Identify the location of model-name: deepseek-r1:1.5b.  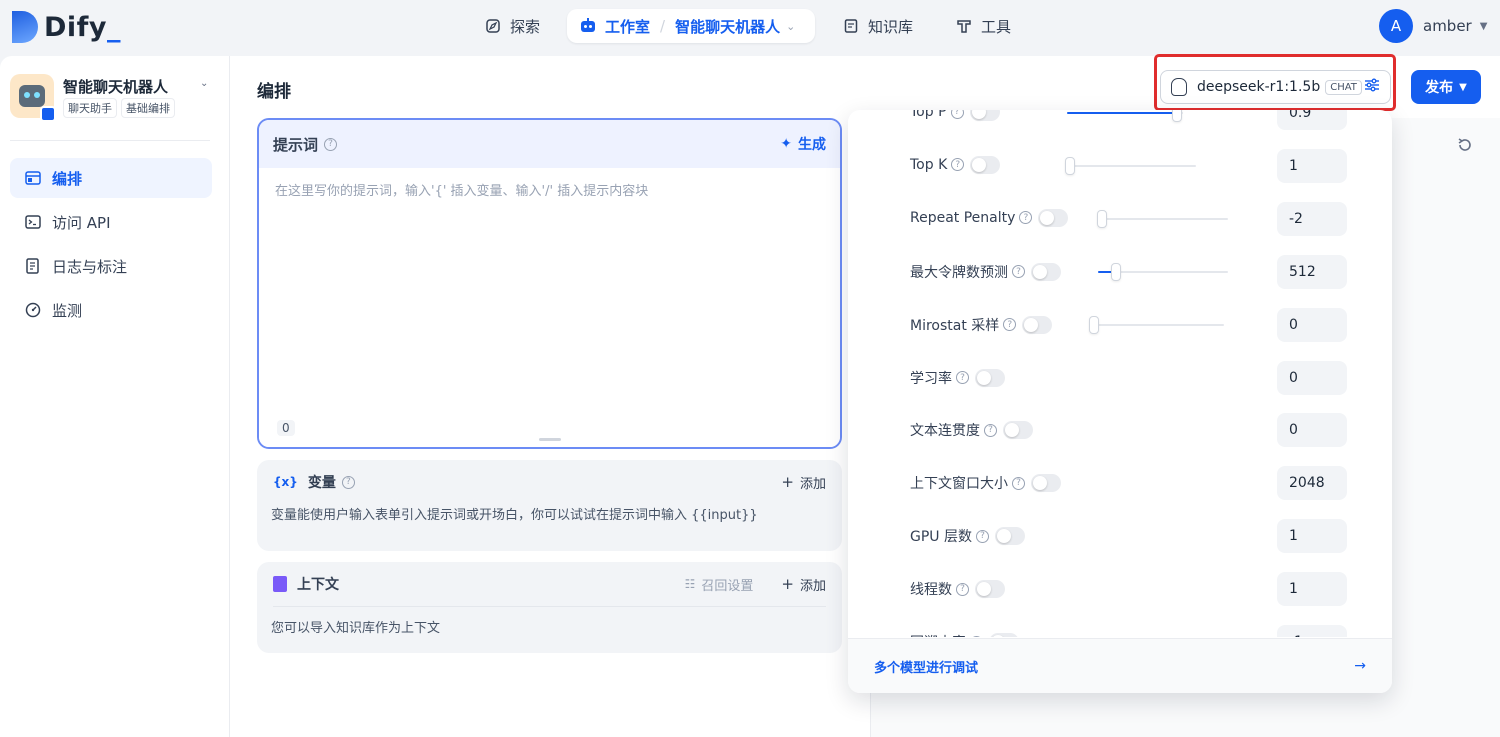
(1259, 87).